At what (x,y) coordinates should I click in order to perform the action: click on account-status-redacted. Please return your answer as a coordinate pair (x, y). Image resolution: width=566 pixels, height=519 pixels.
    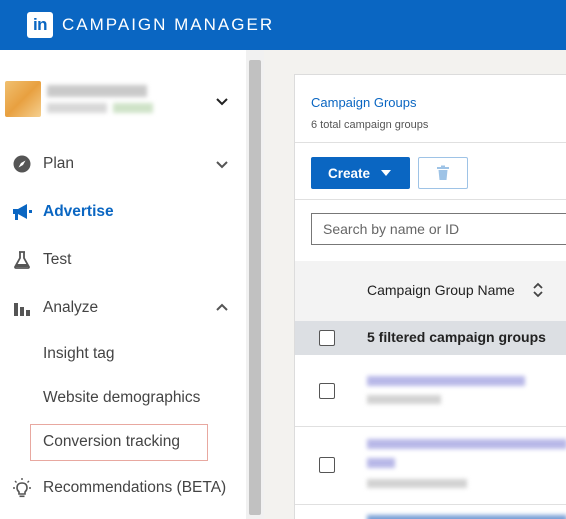
    Looking at the image, I should click on (133, 108).